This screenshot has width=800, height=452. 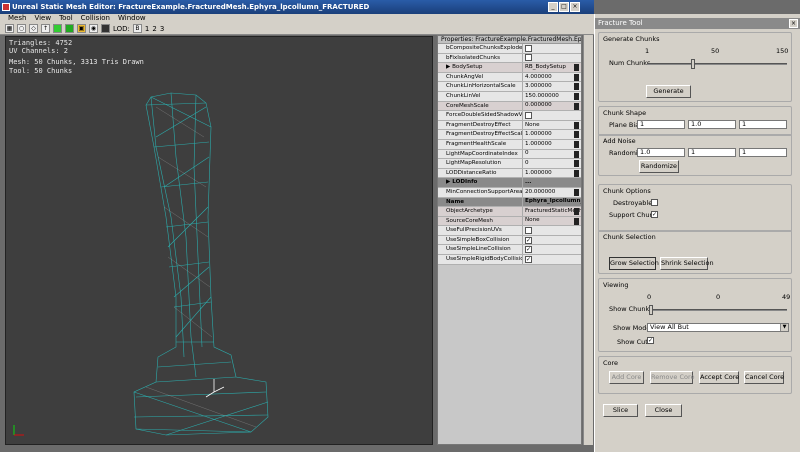 I want to click on lod-1-button: 1, so click(x=147, y=29).